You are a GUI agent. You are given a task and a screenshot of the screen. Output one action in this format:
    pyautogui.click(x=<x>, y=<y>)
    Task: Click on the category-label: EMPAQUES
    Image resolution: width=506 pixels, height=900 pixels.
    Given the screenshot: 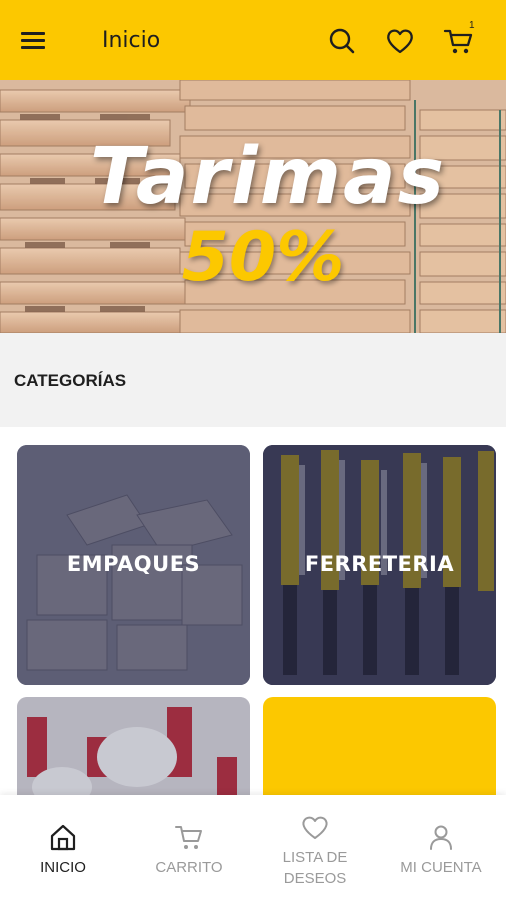 What is the action you would take?
    pyautogui.click(x=133, y=564)
    